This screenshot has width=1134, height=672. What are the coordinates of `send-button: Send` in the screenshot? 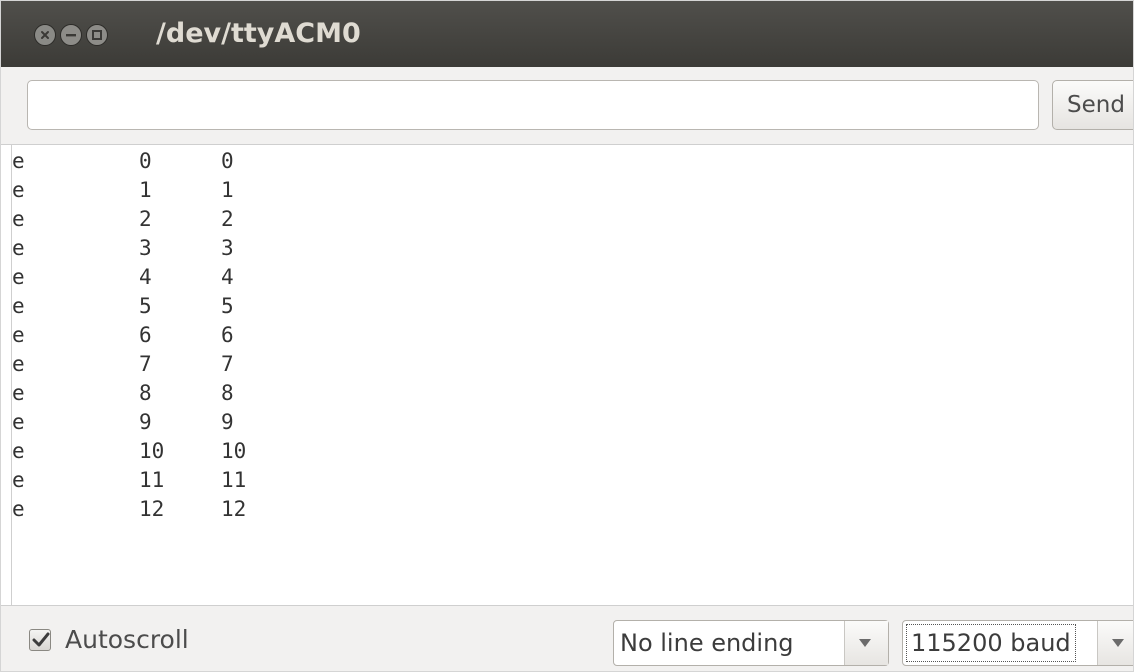 It's located at (1092, 105).